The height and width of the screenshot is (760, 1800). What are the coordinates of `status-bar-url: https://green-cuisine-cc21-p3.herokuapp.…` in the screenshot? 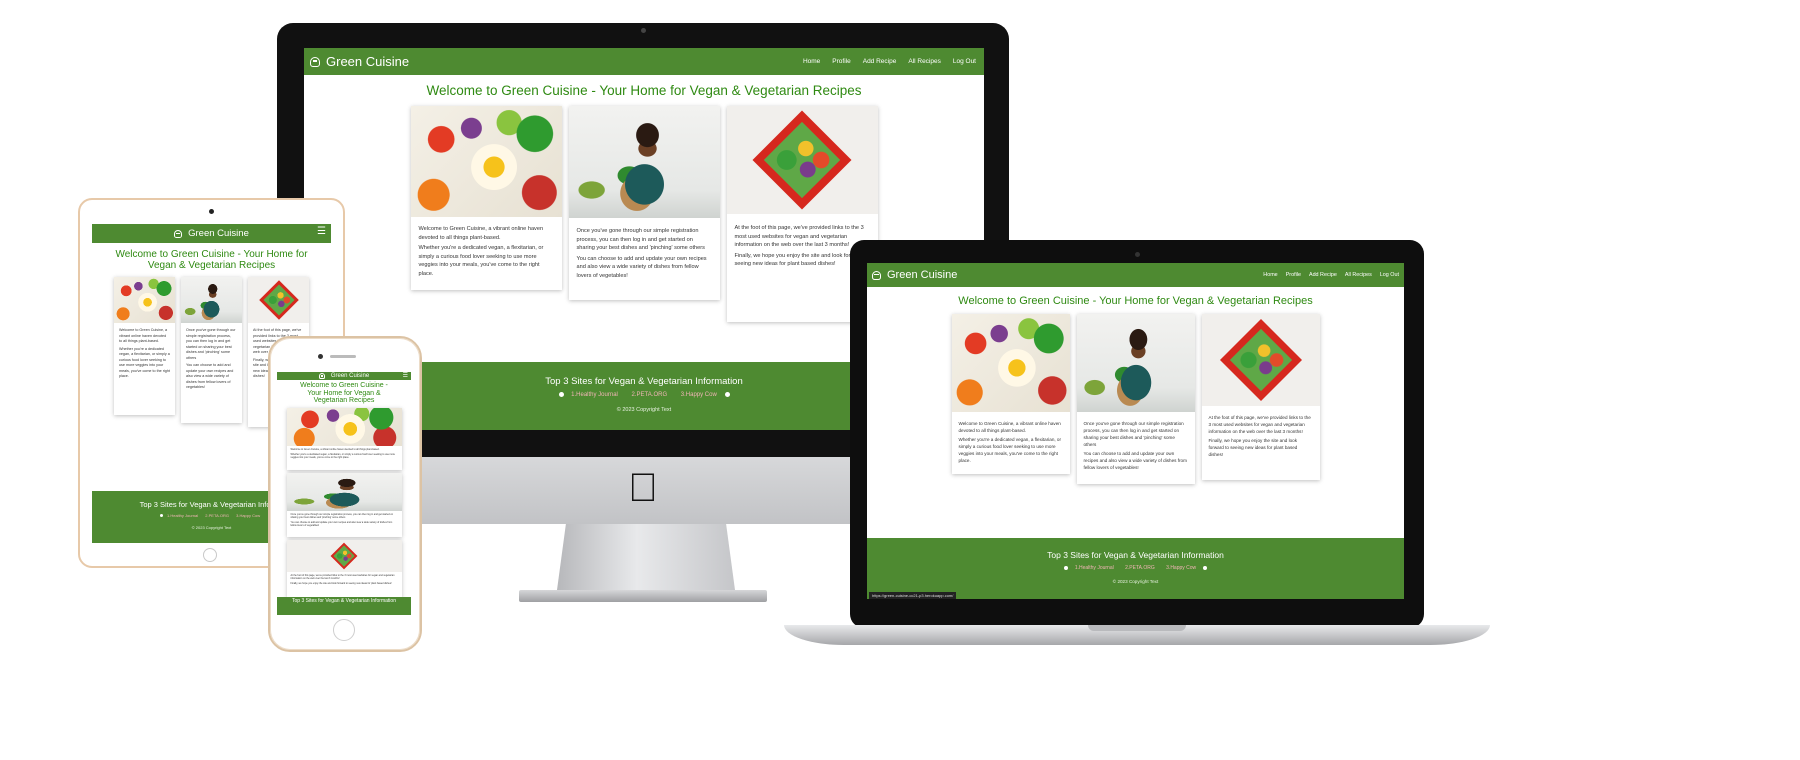 It's located at (913, 595).